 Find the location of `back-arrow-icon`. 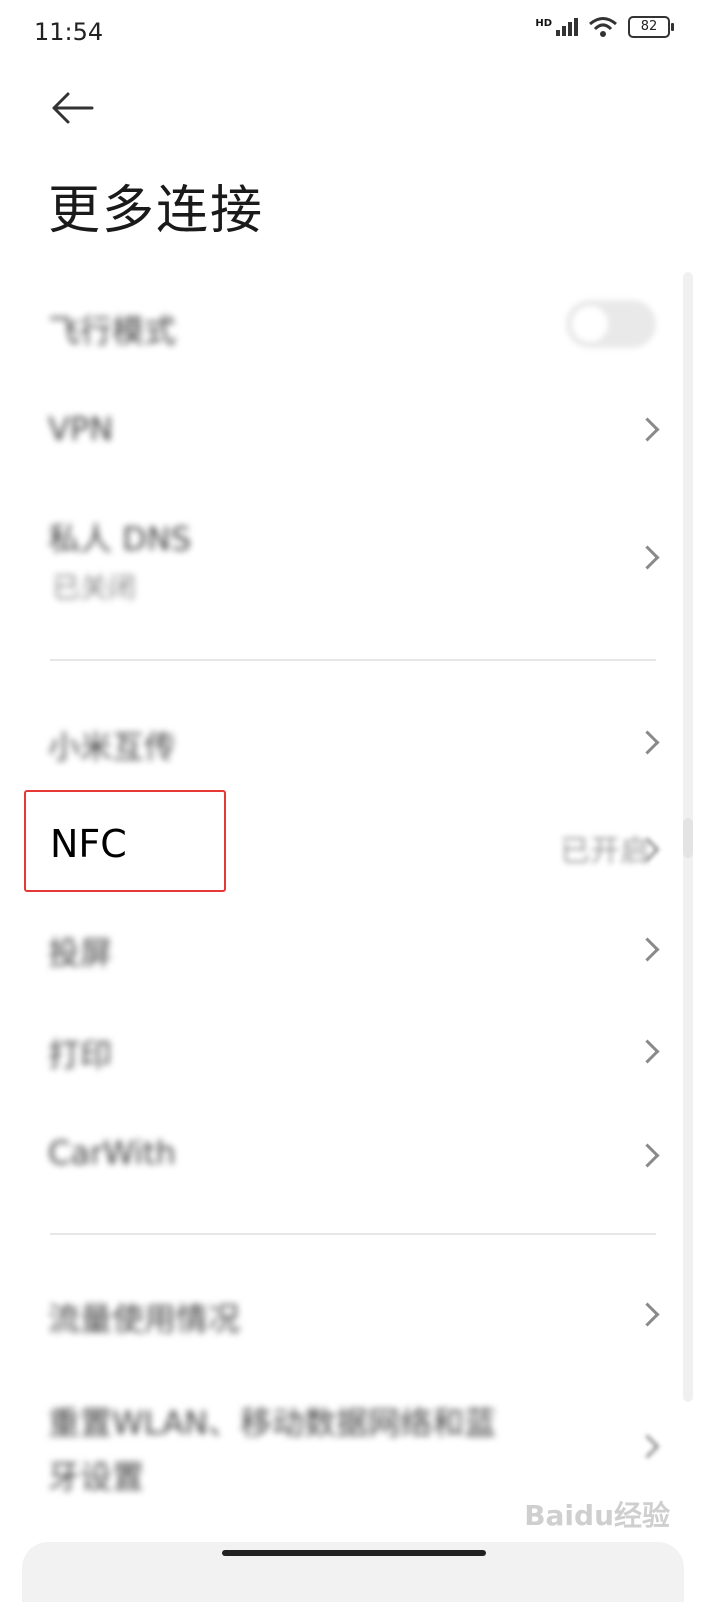

back-arrow-icon is located at coordinates (73, 108).